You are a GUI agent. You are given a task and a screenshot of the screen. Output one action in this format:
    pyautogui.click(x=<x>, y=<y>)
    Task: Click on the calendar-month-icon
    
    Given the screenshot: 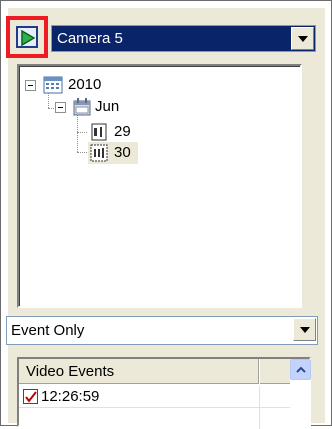 What is the action you would take?
    pyautogui.click(x=82, y=107)
    